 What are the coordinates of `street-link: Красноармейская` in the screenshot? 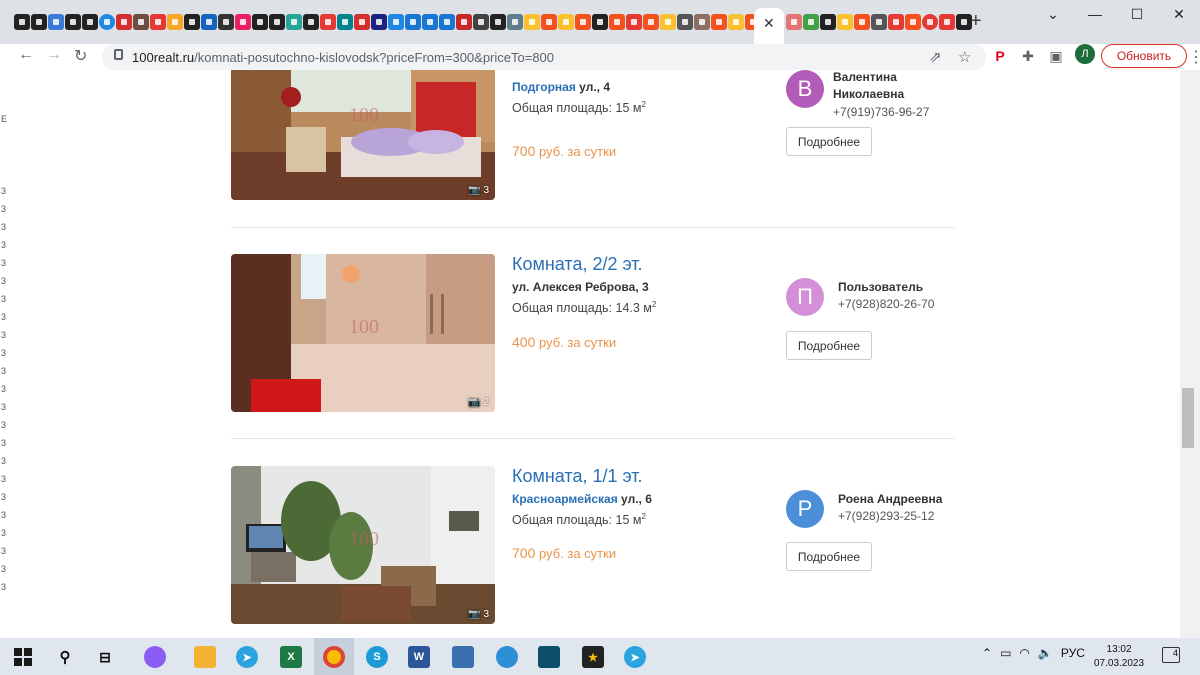 It's located at (565, 499).